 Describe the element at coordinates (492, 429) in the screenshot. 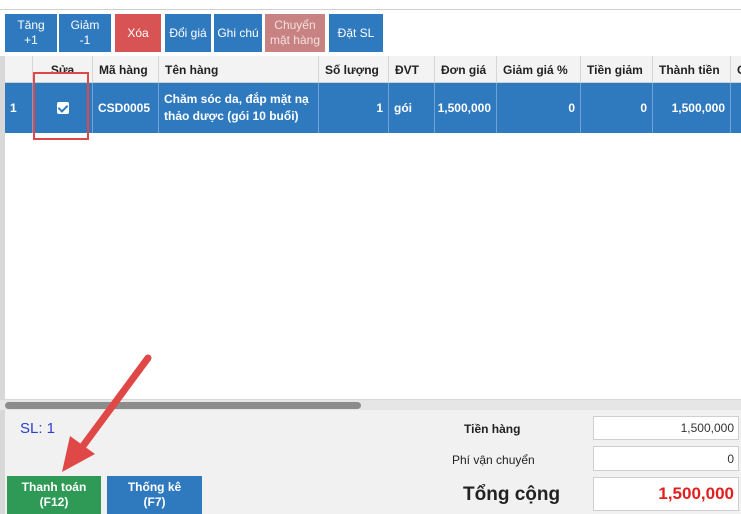

I see `subtotal-label: Tiền hàng` at that location.